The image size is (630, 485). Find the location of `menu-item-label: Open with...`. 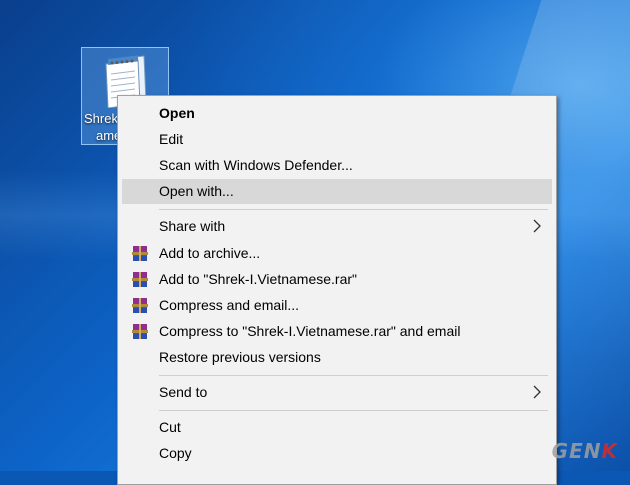

menu-item-label: Open with... is located at coordinates (196, 191).